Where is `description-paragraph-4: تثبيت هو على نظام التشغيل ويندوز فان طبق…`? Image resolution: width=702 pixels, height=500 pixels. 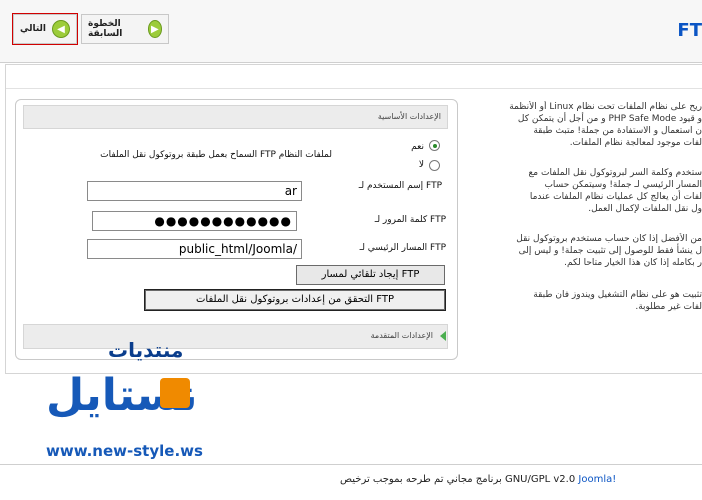
description-paragraph-4: تثبيت هو على نظام التشغيل ويندوز فان طبق… is located at coordinates (586, 301).